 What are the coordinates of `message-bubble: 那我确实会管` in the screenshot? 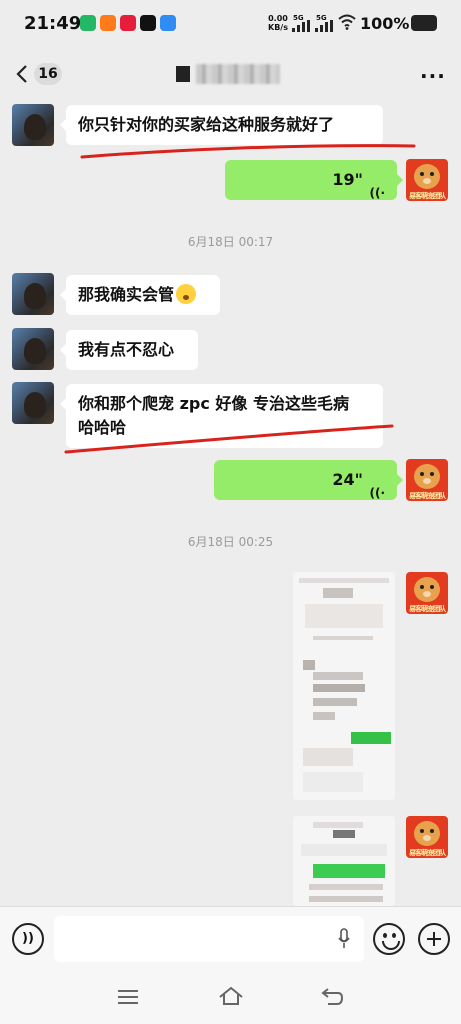 It's located at (140, 295).